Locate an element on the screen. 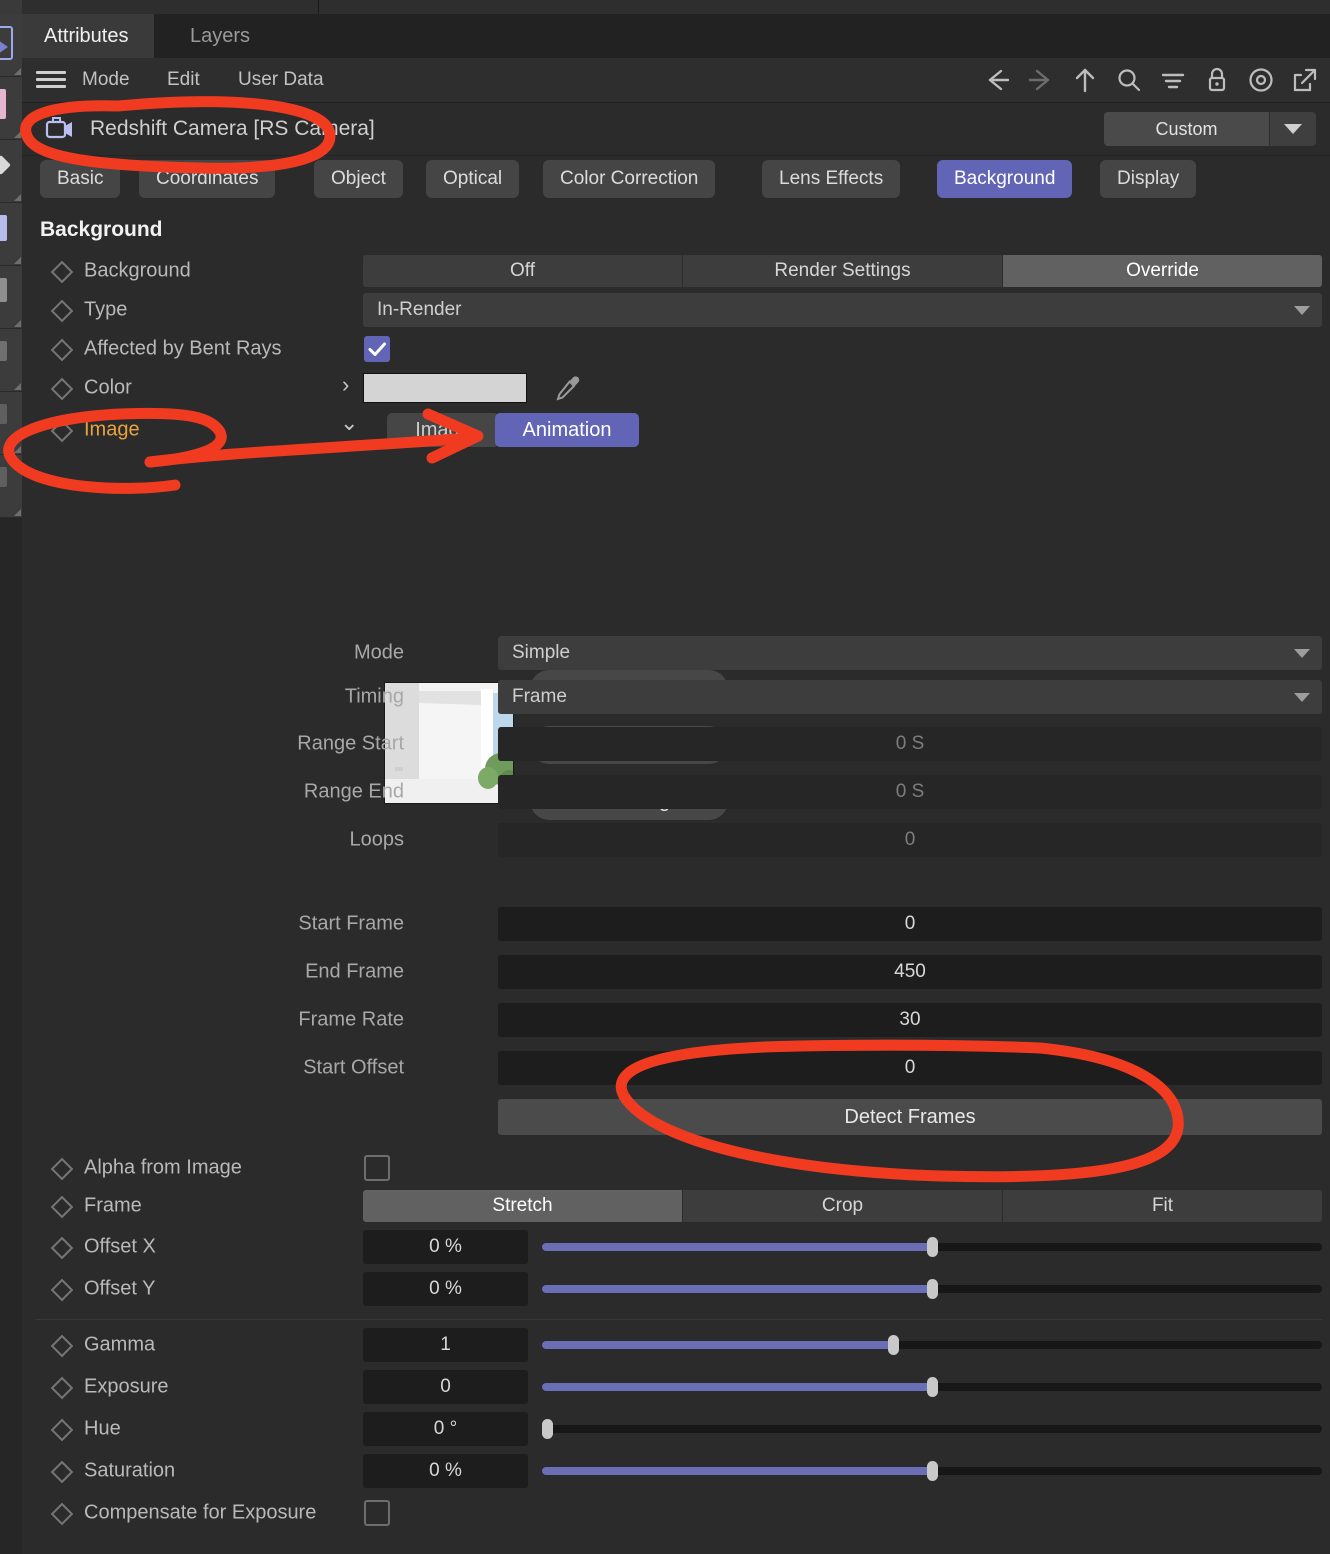 The image size is (1330, 1554). hue-field: 0 ° is located at coordinates (445, 1429).